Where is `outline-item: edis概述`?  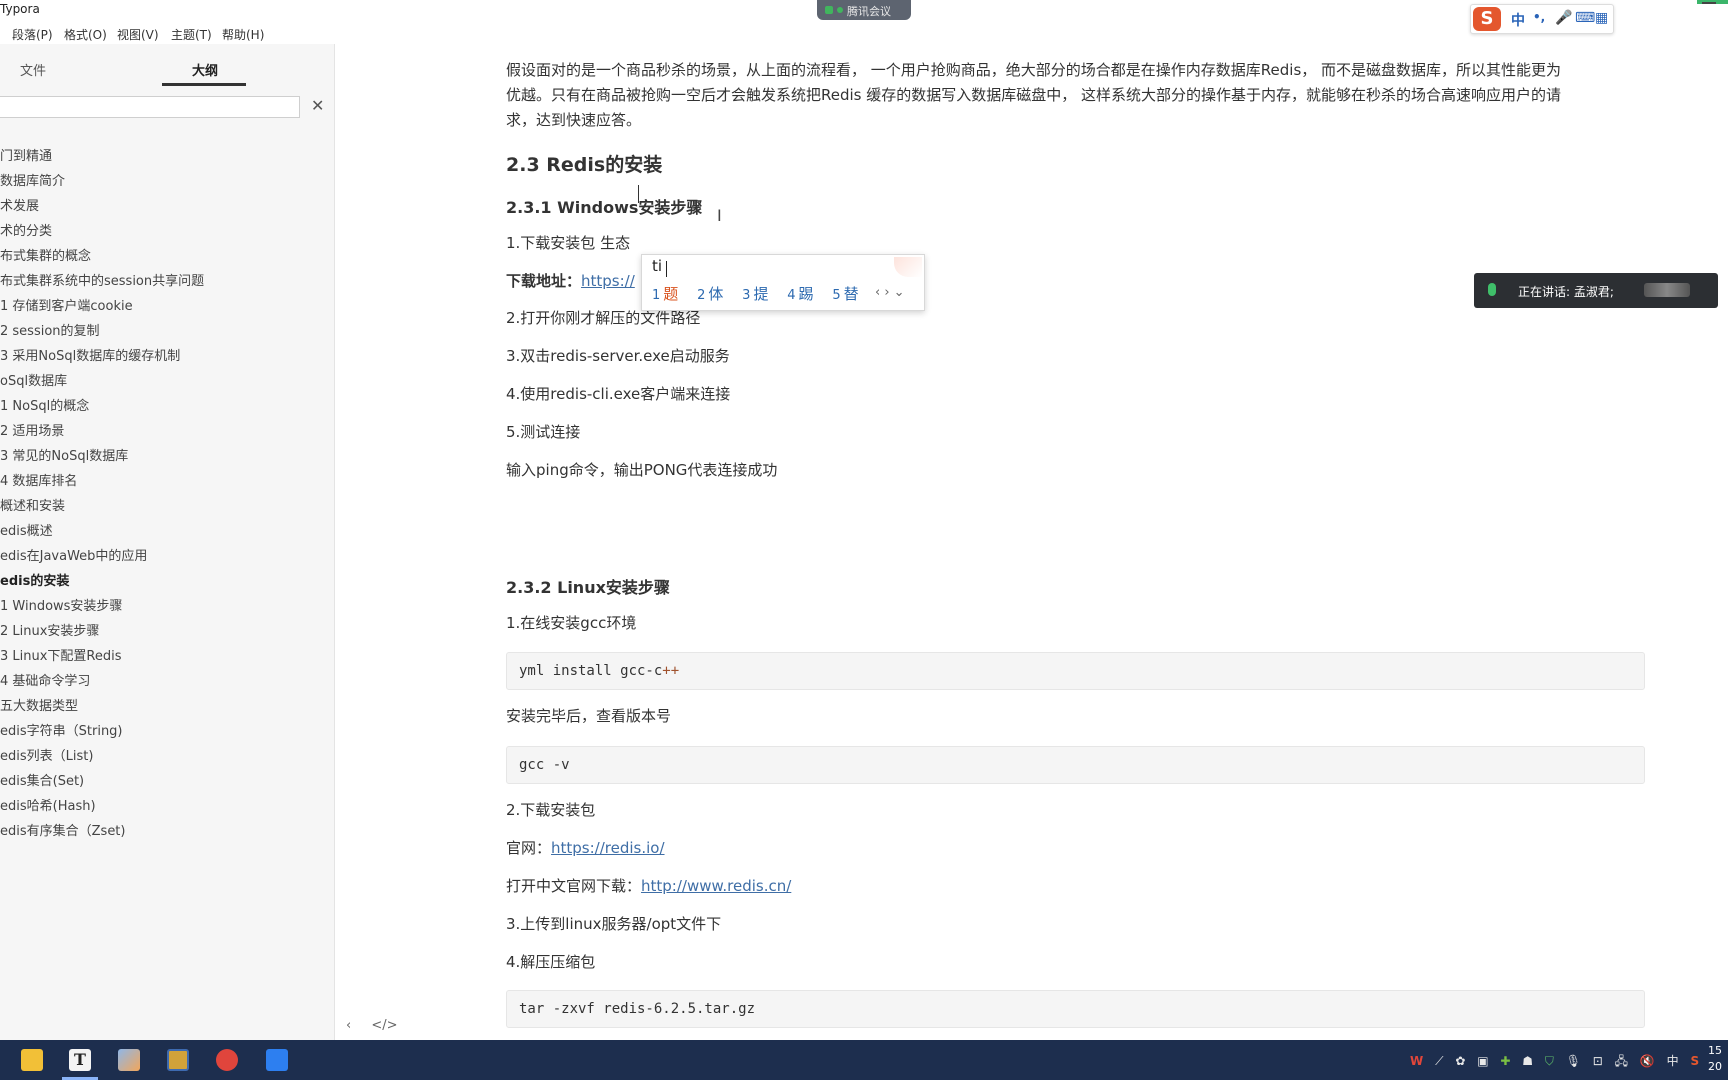
outline-item: edis概述 is located at coordinates (167, 531).